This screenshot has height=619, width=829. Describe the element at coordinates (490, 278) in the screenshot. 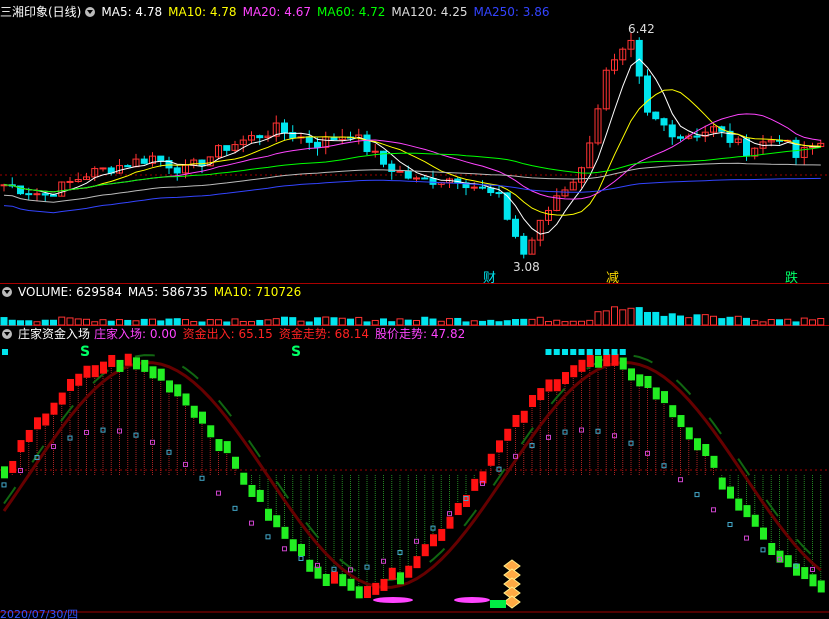

I see `marker-cai: 财` at that location.